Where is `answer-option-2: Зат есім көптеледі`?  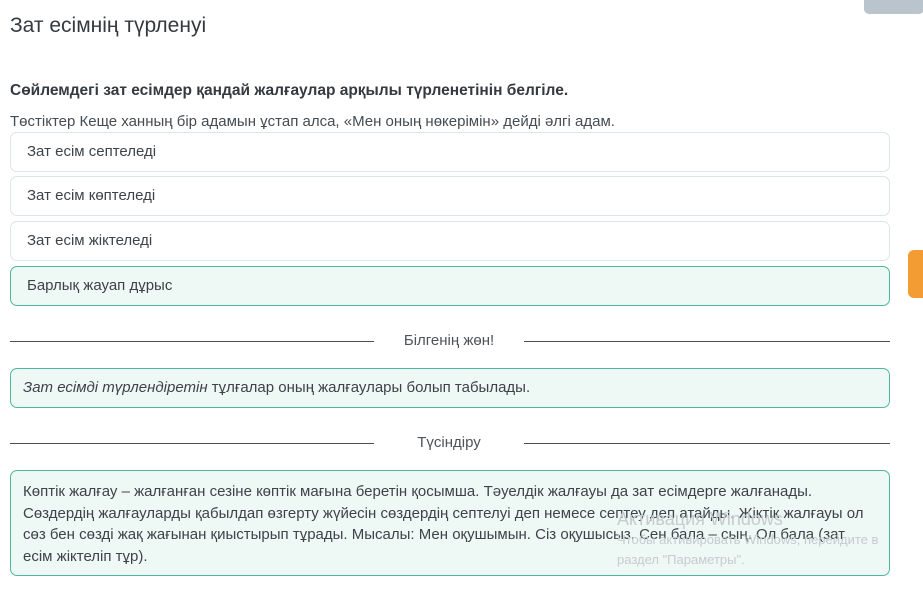
answer-option-2: Зат есім көптеледі is located at coordinates (450, 196).